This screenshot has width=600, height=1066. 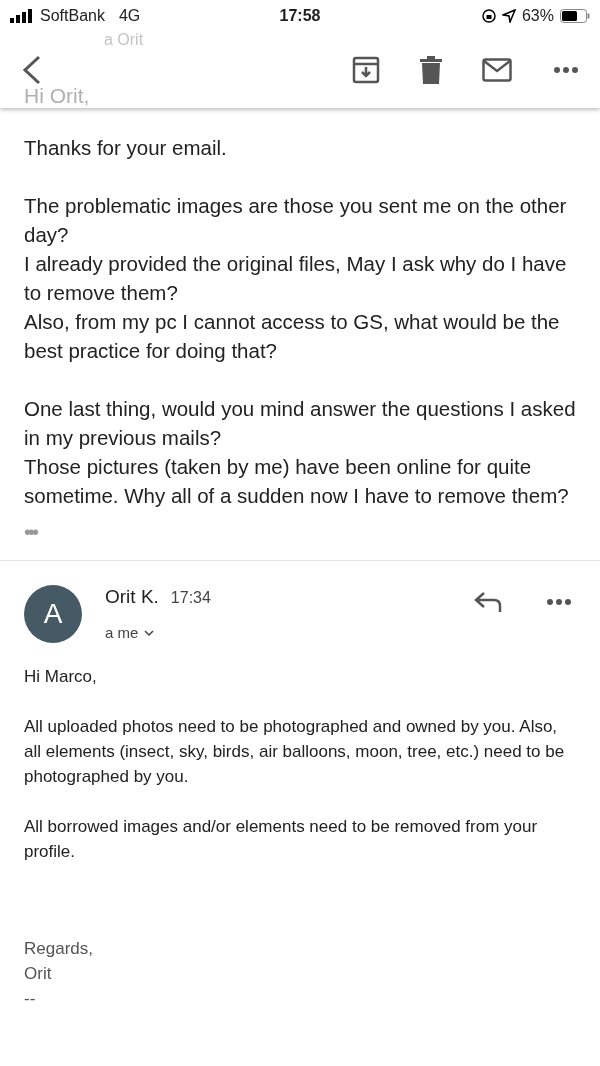 I want to click on more-button, so click(x=566, y=70).